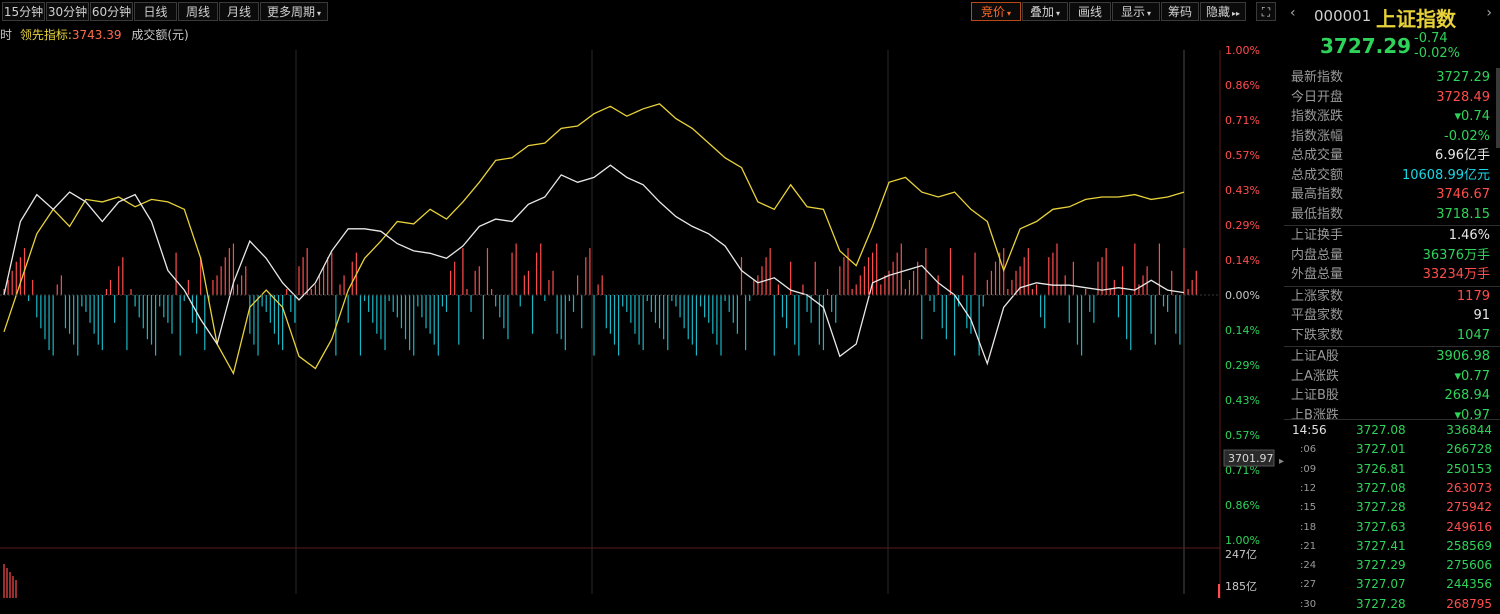 The width and height of the screenshot is (1500, 614). What do you see at coordinates (1317, 274) in the screenshot?
I see `stat-label: 外盘总量` at bounding box center [1317, 274].